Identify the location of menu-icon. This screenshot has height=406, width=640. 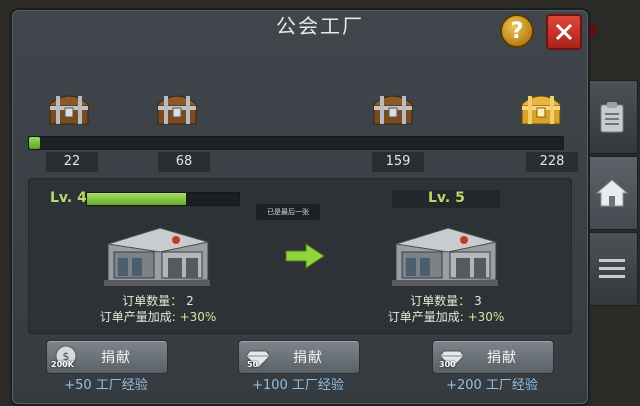
(612, 268).